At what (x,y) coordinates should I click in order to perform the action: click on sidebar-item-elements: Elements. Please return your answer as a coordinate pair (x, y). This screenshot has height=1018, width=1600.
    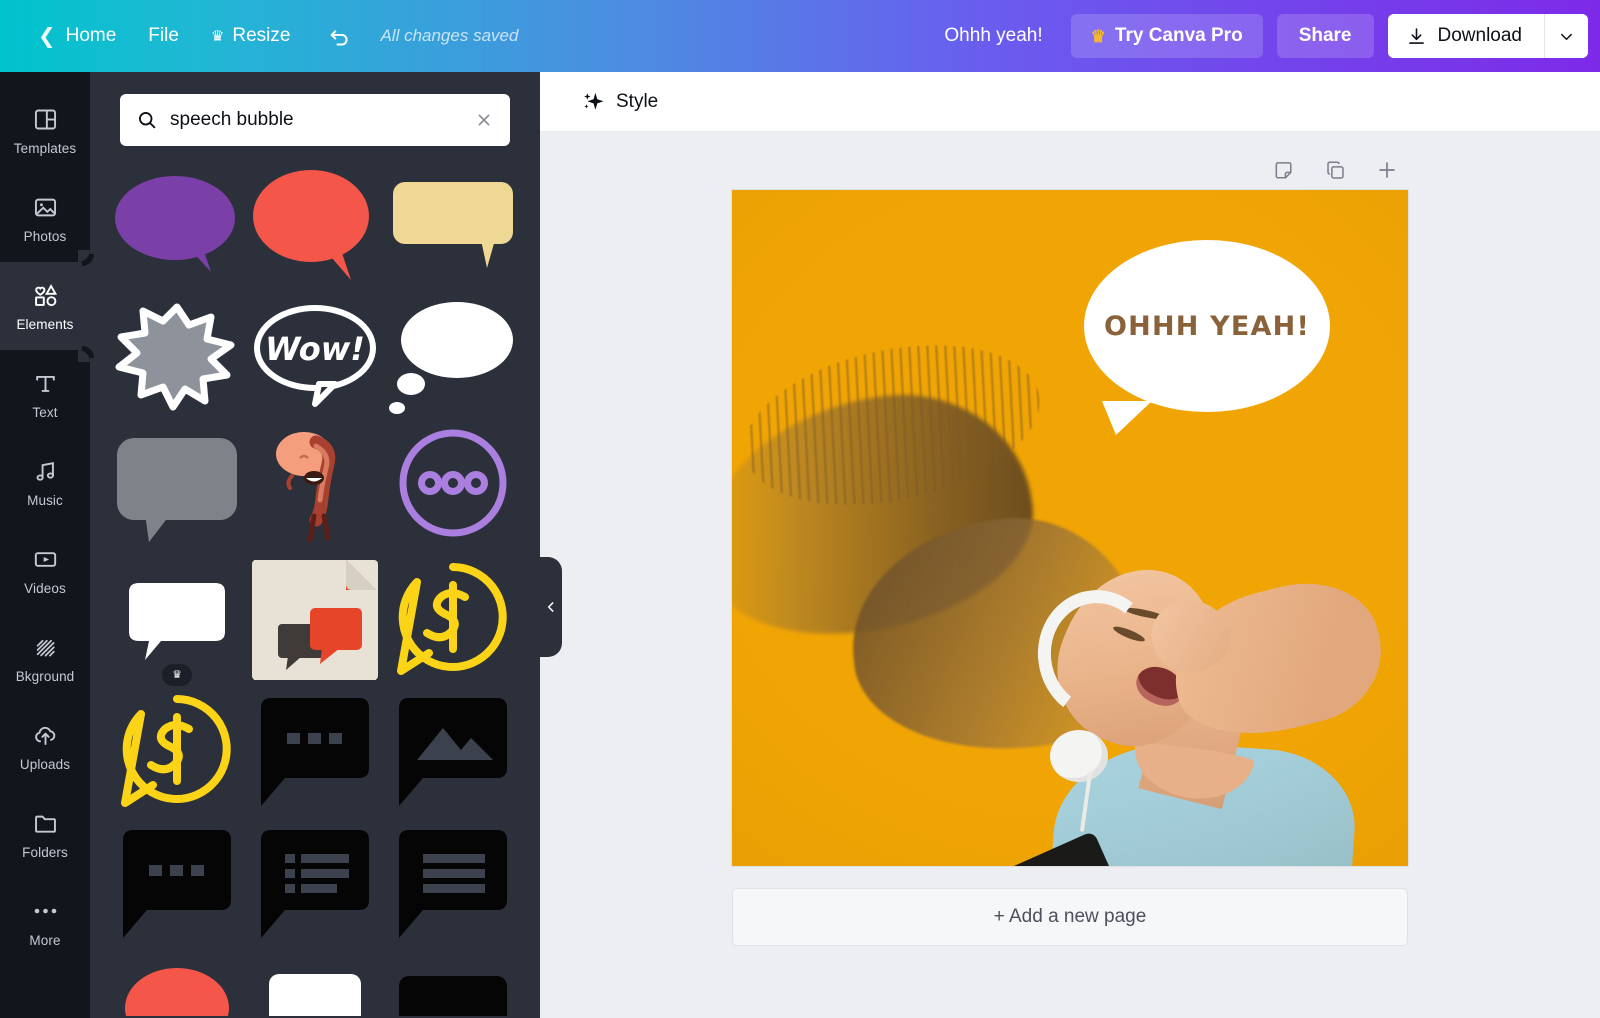
    Looking at the image, I should click on (45, 306).